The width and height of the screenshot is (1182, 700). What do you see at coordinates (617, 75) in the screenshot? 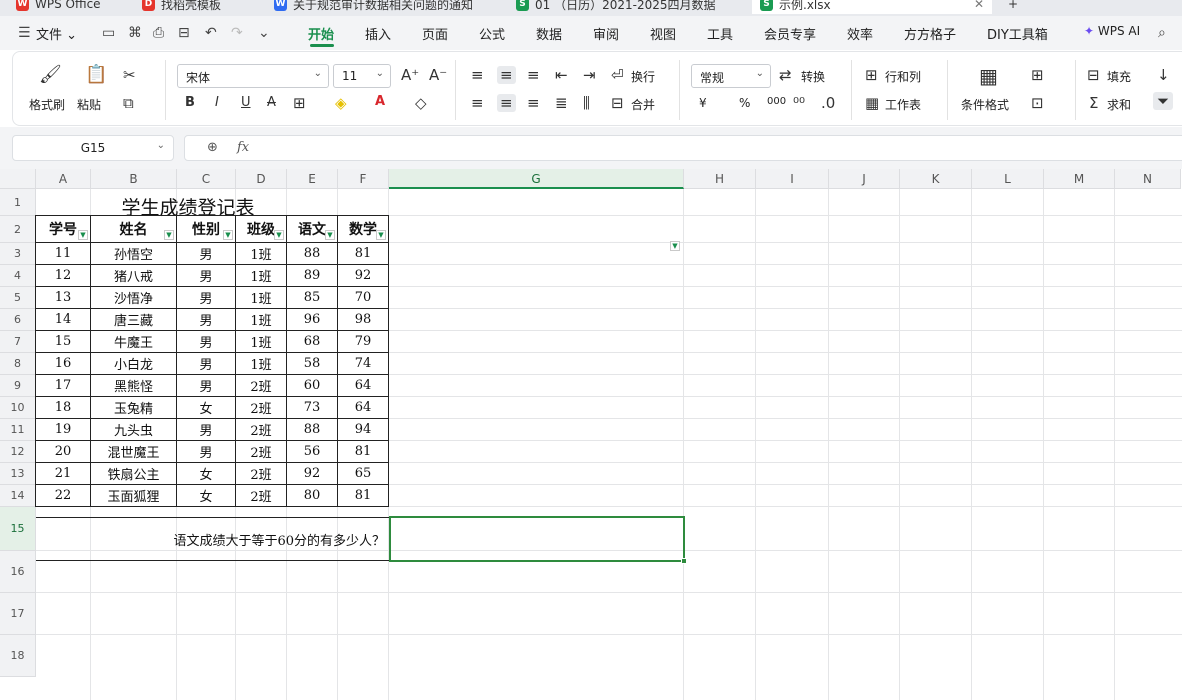
I see `wrap-text-icon: ⏎` at bounding box center [617, 75].